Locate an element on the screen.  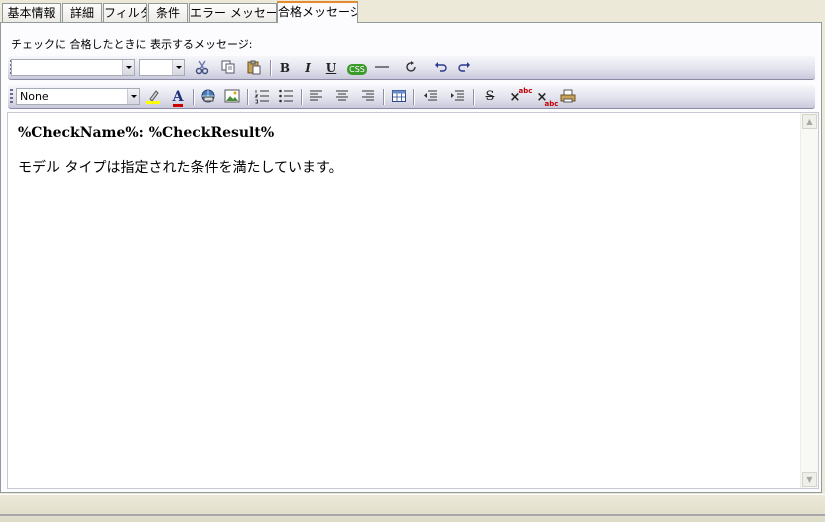
strikethrough-button: S is located at coordinates (490, 97).